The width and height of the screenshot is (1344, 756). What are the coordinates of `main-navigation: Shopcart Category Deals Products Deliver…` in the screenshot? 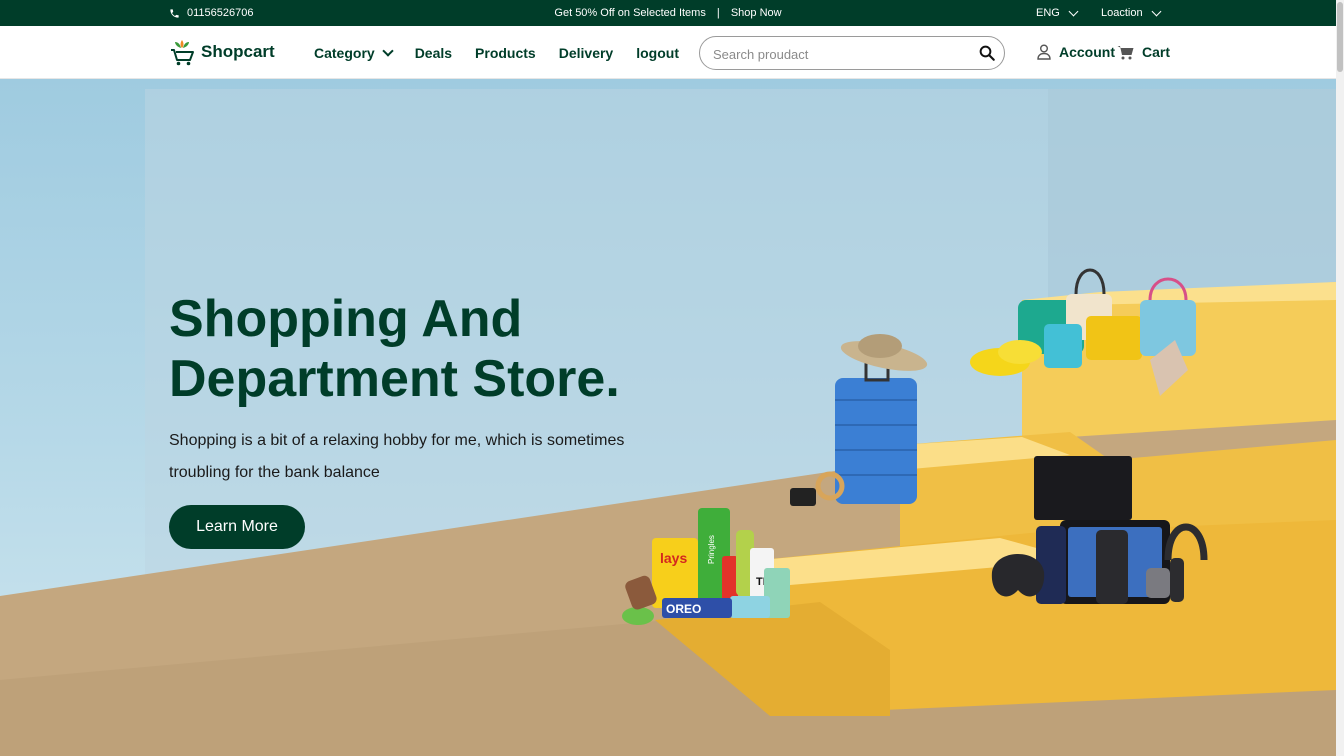 It's located at (668, 52).